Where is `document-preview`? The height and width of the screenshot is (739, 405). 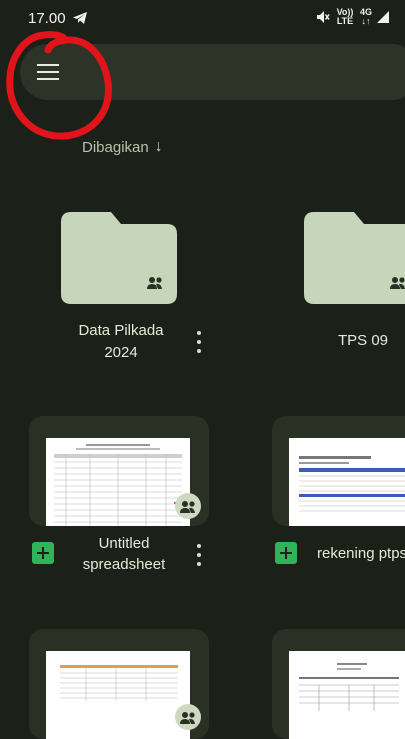
document-preview is located at coordinates (349, 687).